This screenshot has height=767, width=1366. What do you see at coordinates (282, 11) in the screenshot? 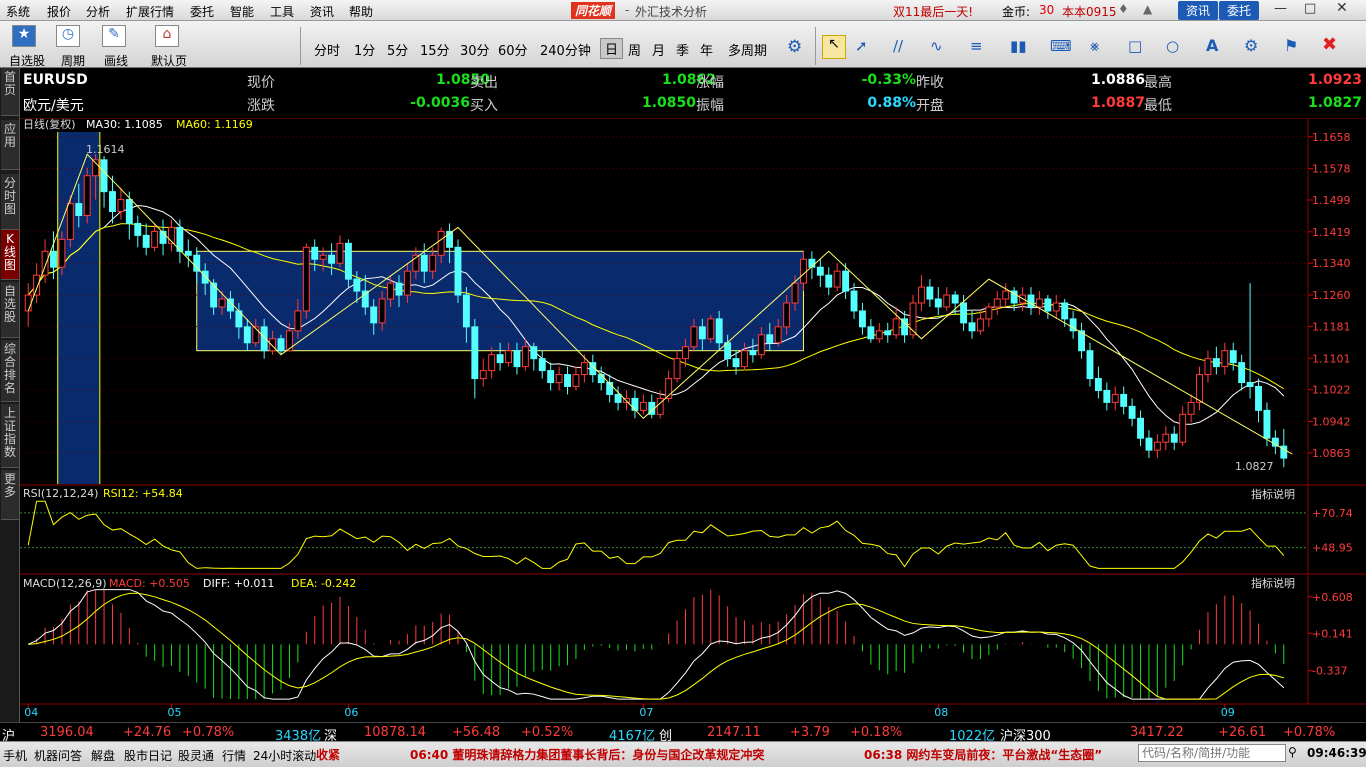
I see `menu-tools: 工具` at bounding box center [282, 11].